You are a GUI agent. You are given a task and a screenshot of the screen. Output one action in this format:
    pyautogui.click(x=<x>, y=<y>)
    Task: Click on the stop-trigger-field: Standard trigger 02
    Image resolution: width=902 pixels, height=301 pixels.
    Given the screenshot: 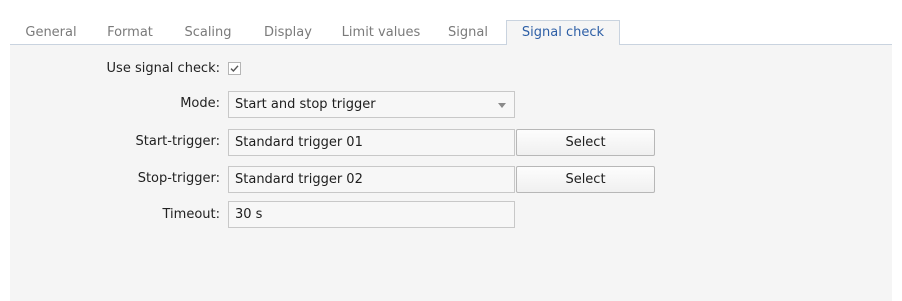 What is the action you would take?
    pyautogui.click(x=371, y=179)
    